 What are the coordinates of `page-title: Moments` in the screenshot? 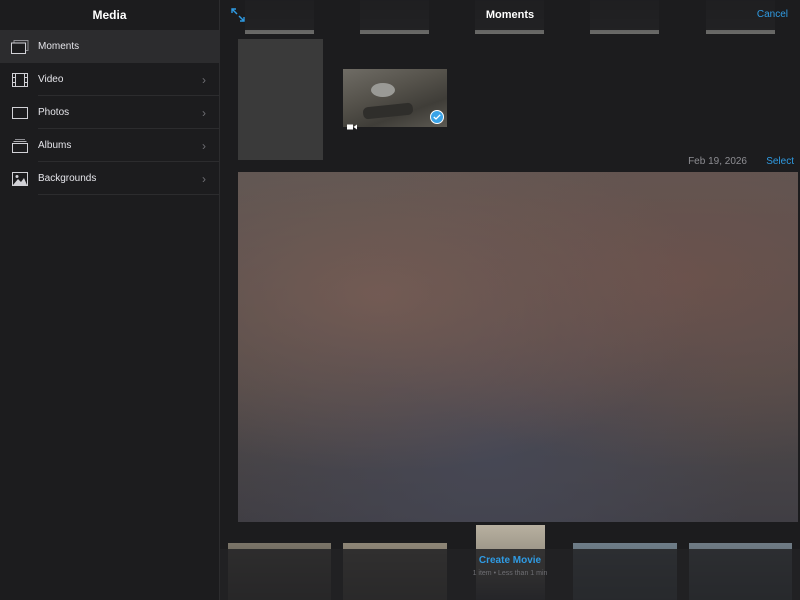 It's located at (510, 15).